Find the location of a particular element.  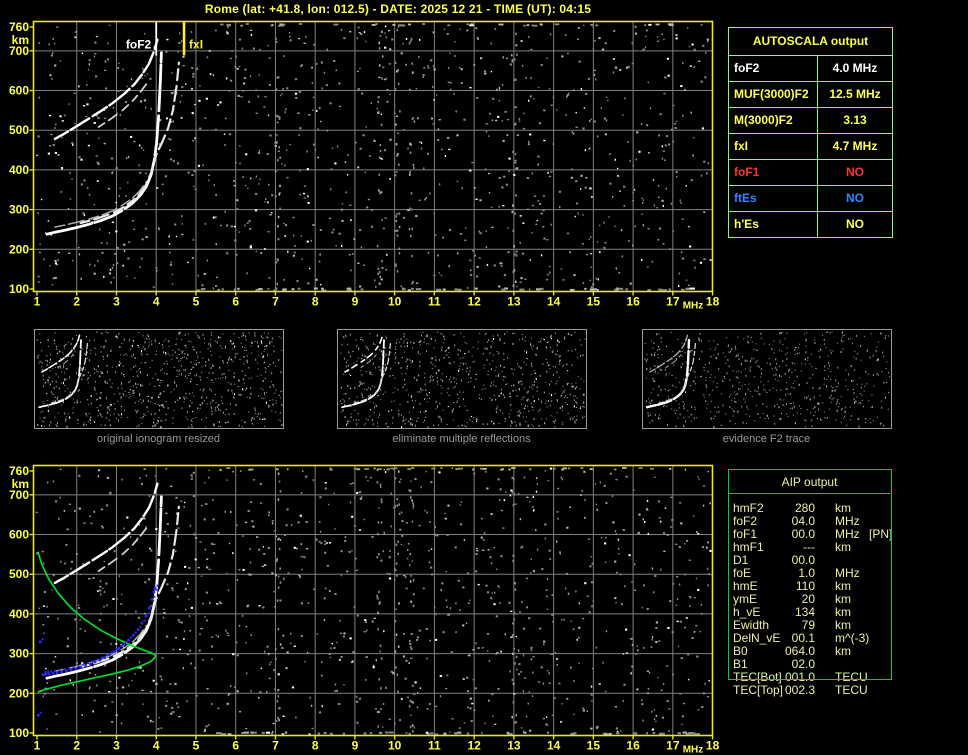

fxI-marker-label: fxI is located at coordinates (196, 45).